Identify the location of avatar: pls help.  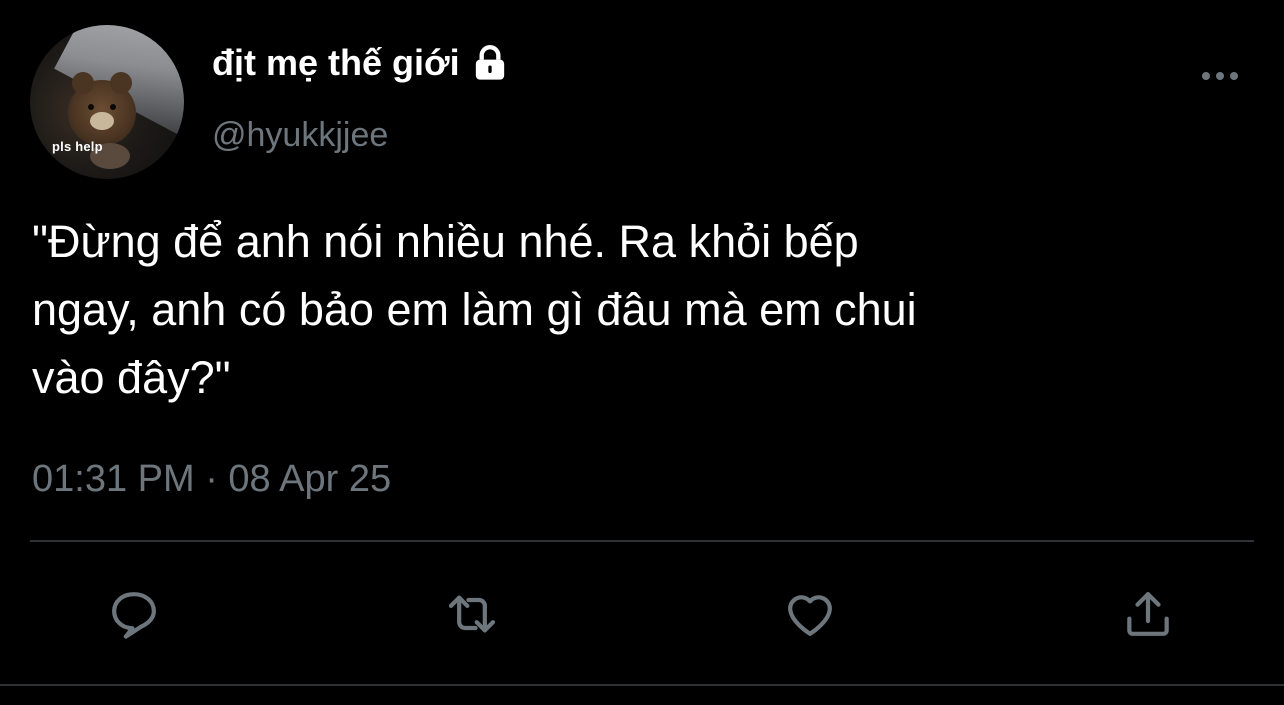
(107, 102).